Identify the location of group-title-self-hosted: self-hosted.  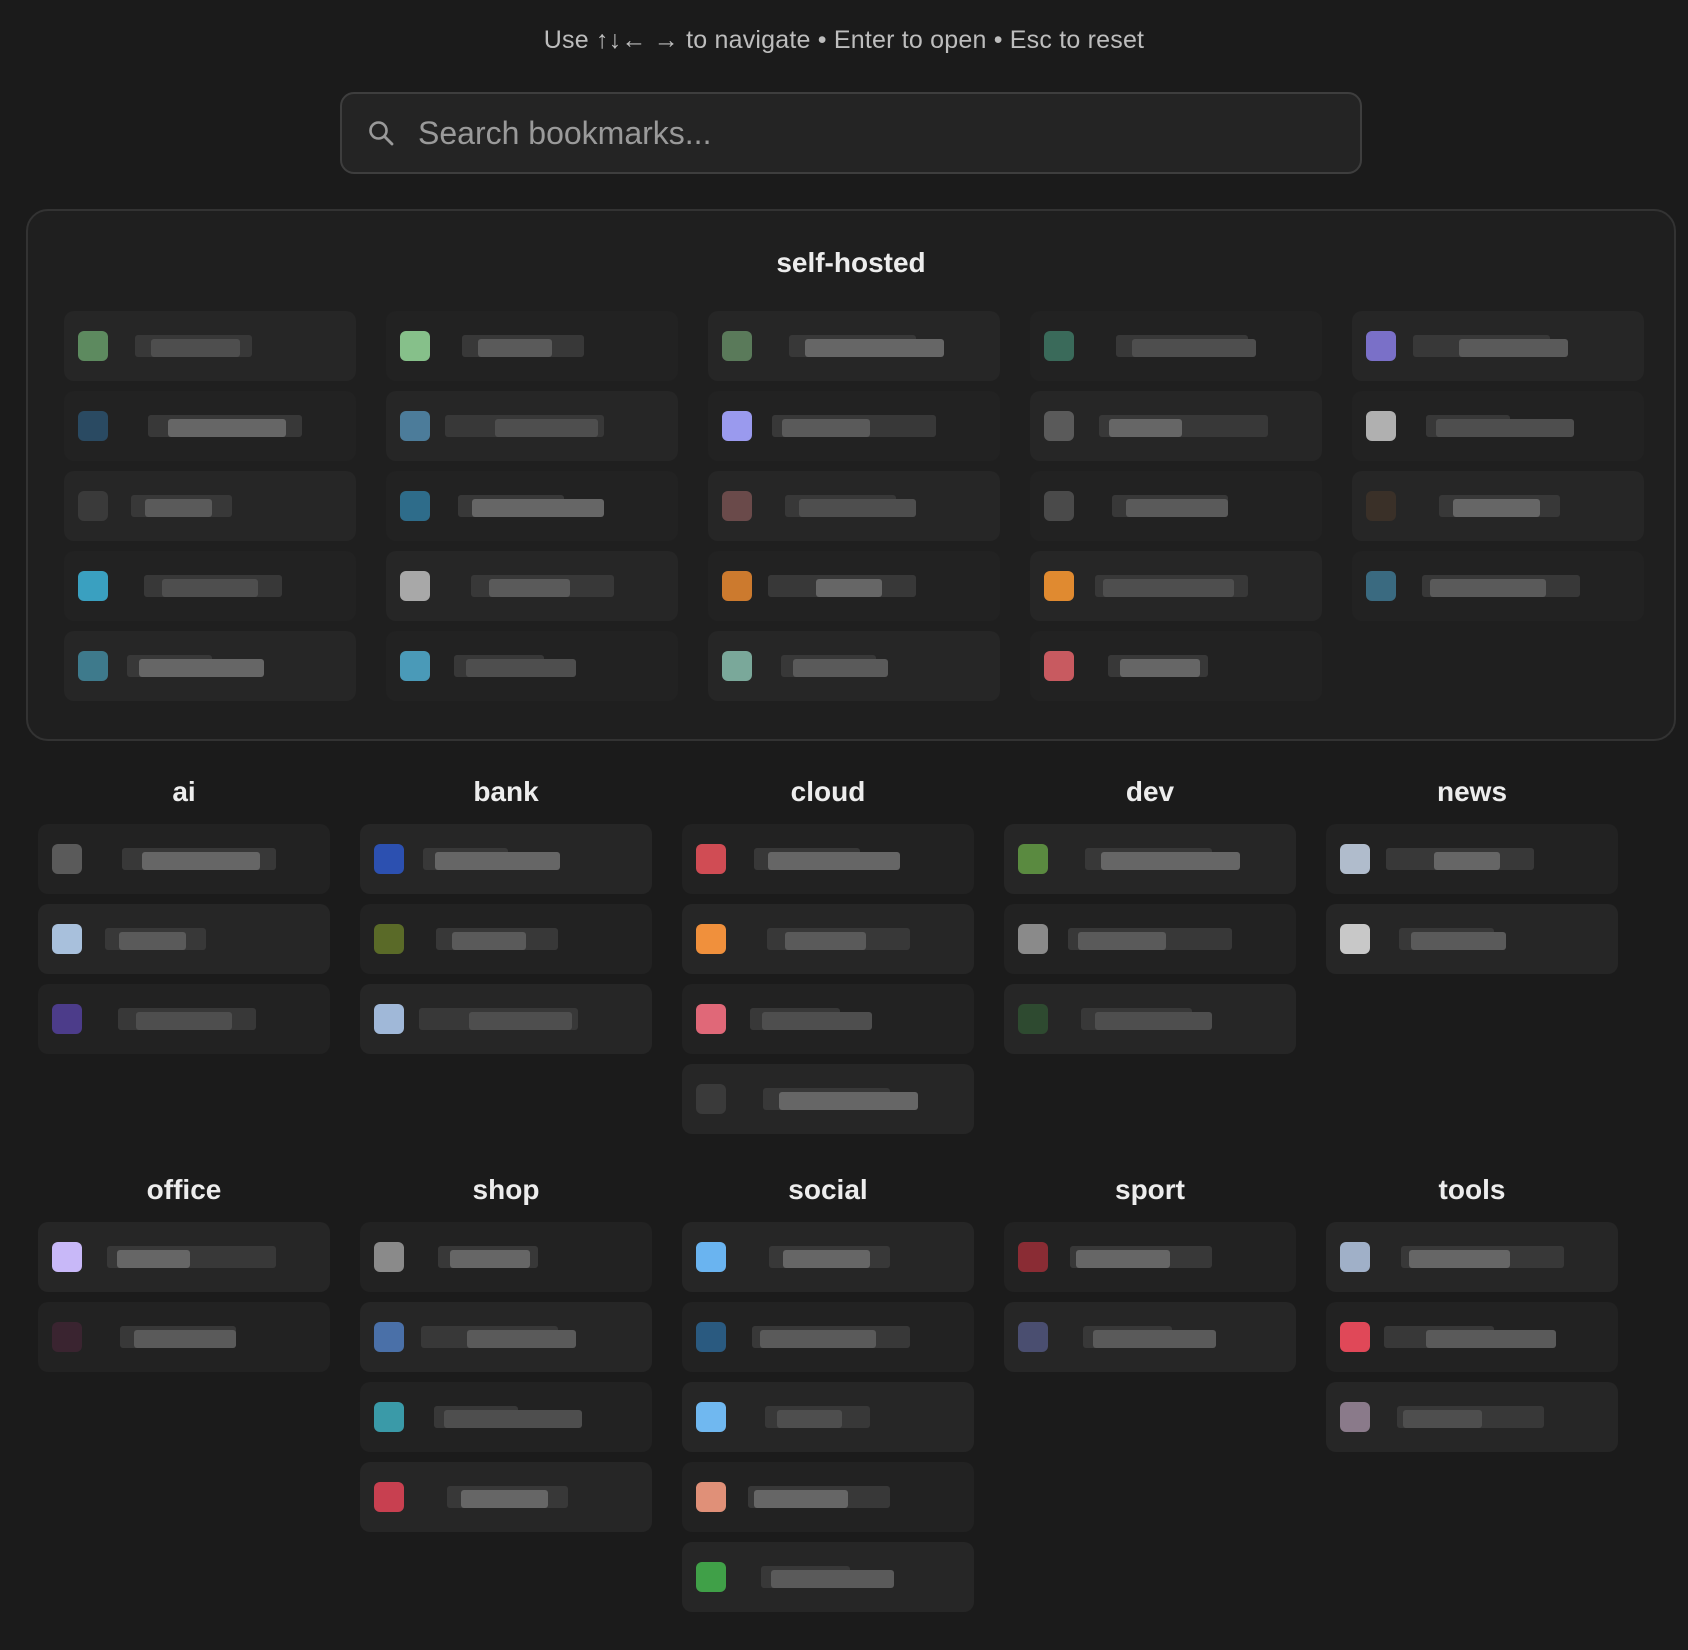
(851, 262).